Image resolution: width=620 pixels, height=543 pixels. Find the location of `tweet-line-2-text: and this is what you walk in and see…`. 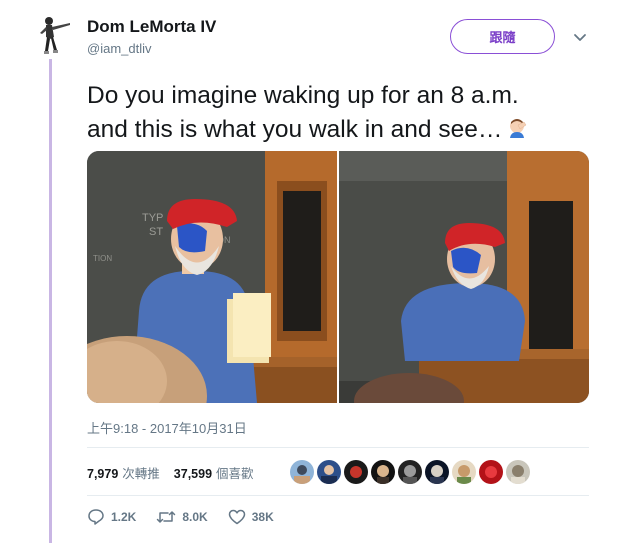

tweet-line-2-text: and this is what you walk in and see… is located at coordinates (295, 129).